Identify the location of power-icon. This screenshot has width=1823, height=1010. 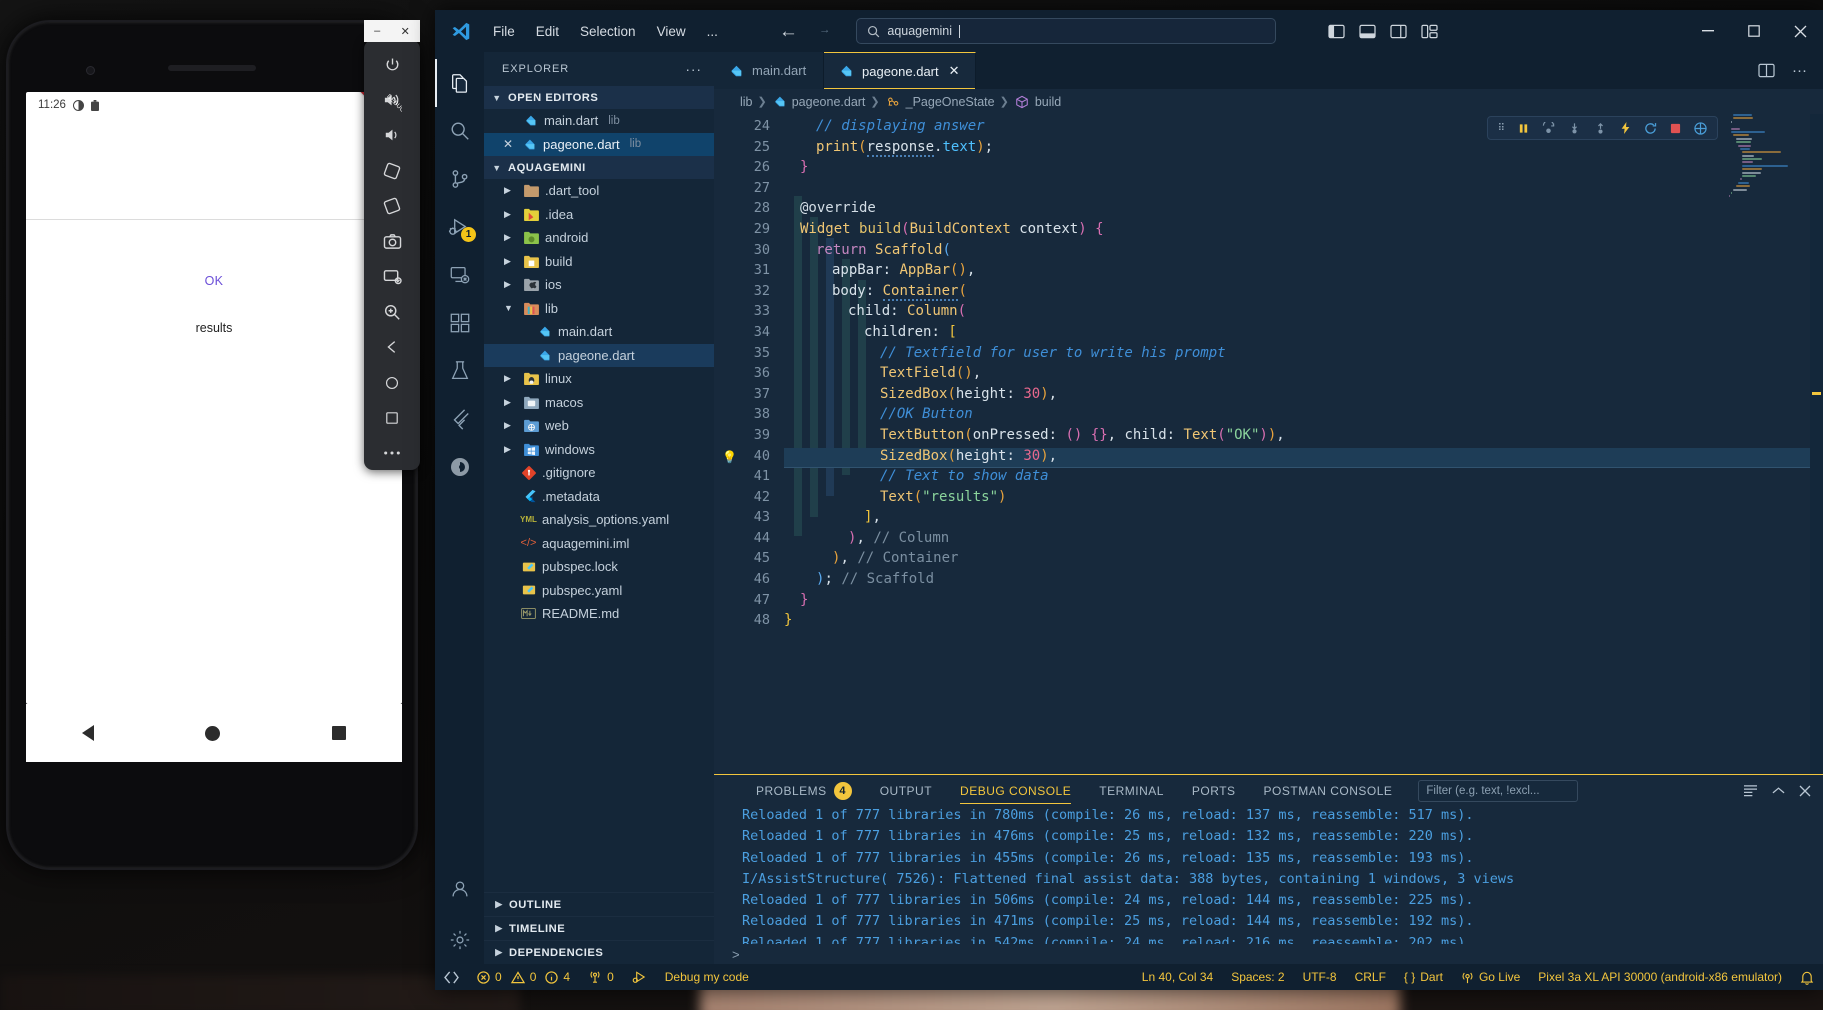
(392, 64).